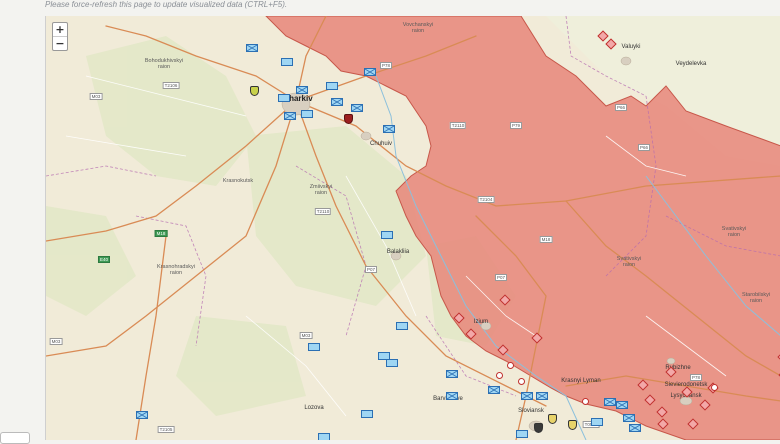 The image size is (780, 444). I want to click on zoom-control: + −, so click(60, 36).